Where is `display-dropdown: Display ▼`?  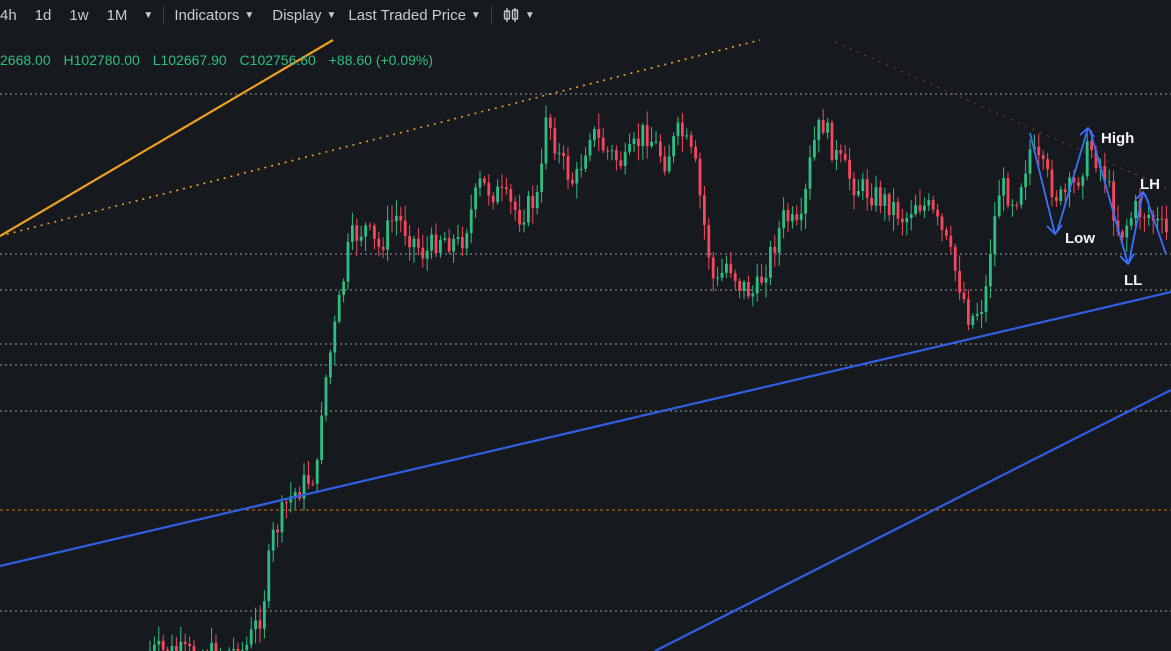 display-dropdown: Display ▼ is located at coordinates (304, 15).